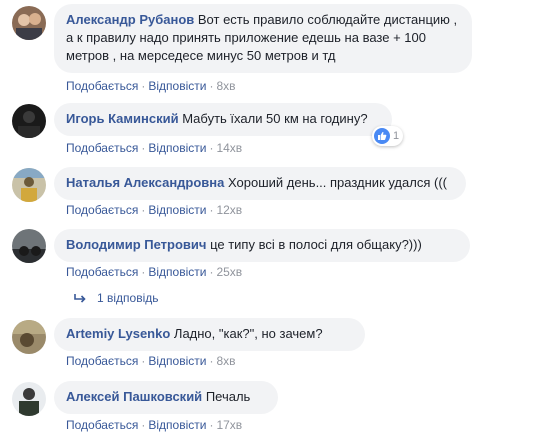 The height and width of the screenshot is (436, 546). I want to click on timestamp: 25хв, so click(229, 272).